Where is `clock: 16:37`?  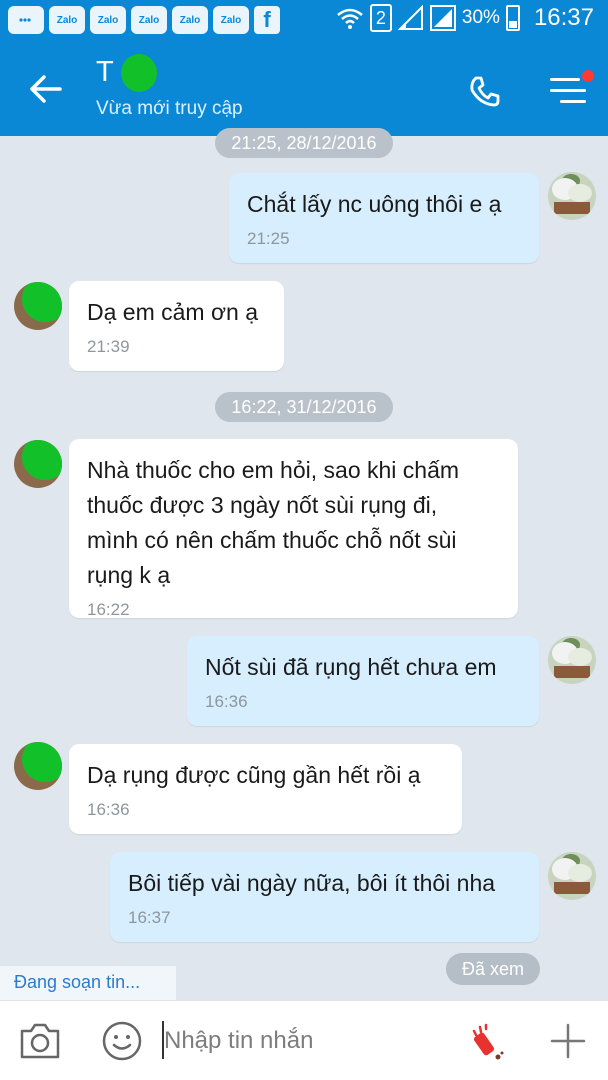 clock: 16:37 is located at coordinates (563, 17).